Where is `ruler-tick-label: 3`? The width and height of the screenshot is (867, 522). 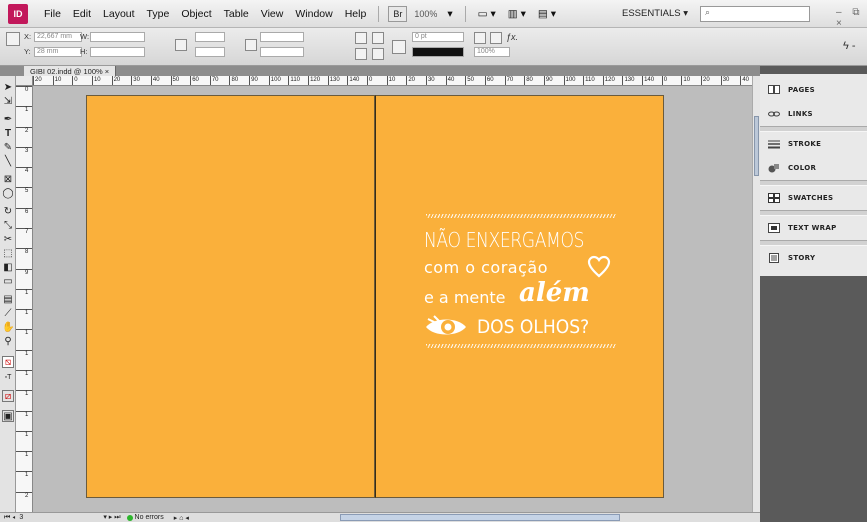 ruler-tick-label: 3 is located at coordinates (24, 156).